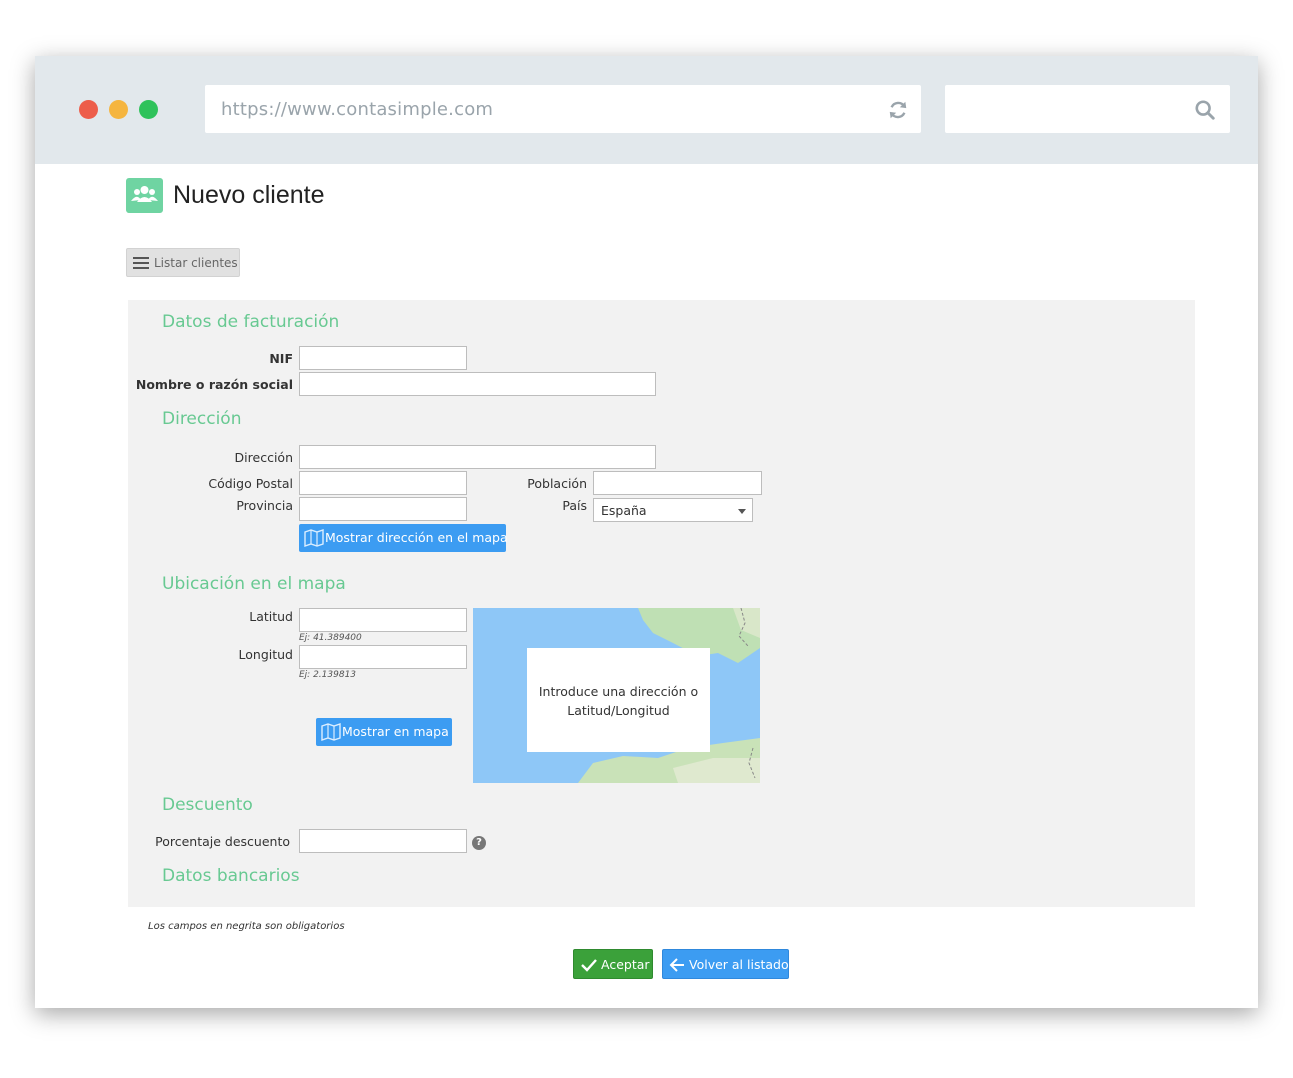 The height and width of the screenshot is (1078, 1293). Describe the element at coordinates (676, 965) in the screenshot. I see `arrow-left-icon` at that location.